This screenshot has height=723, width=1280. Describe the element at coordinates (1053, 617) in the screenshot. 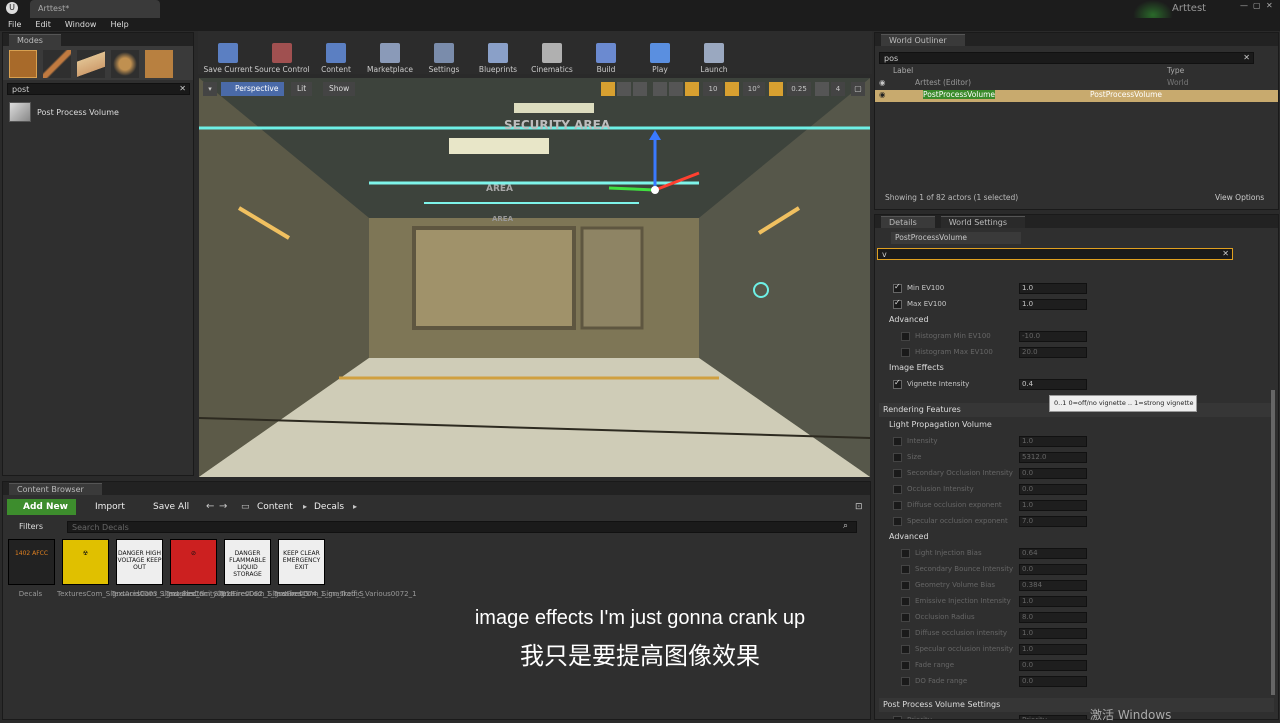

I see `property-value-field: 8.0` at that location.